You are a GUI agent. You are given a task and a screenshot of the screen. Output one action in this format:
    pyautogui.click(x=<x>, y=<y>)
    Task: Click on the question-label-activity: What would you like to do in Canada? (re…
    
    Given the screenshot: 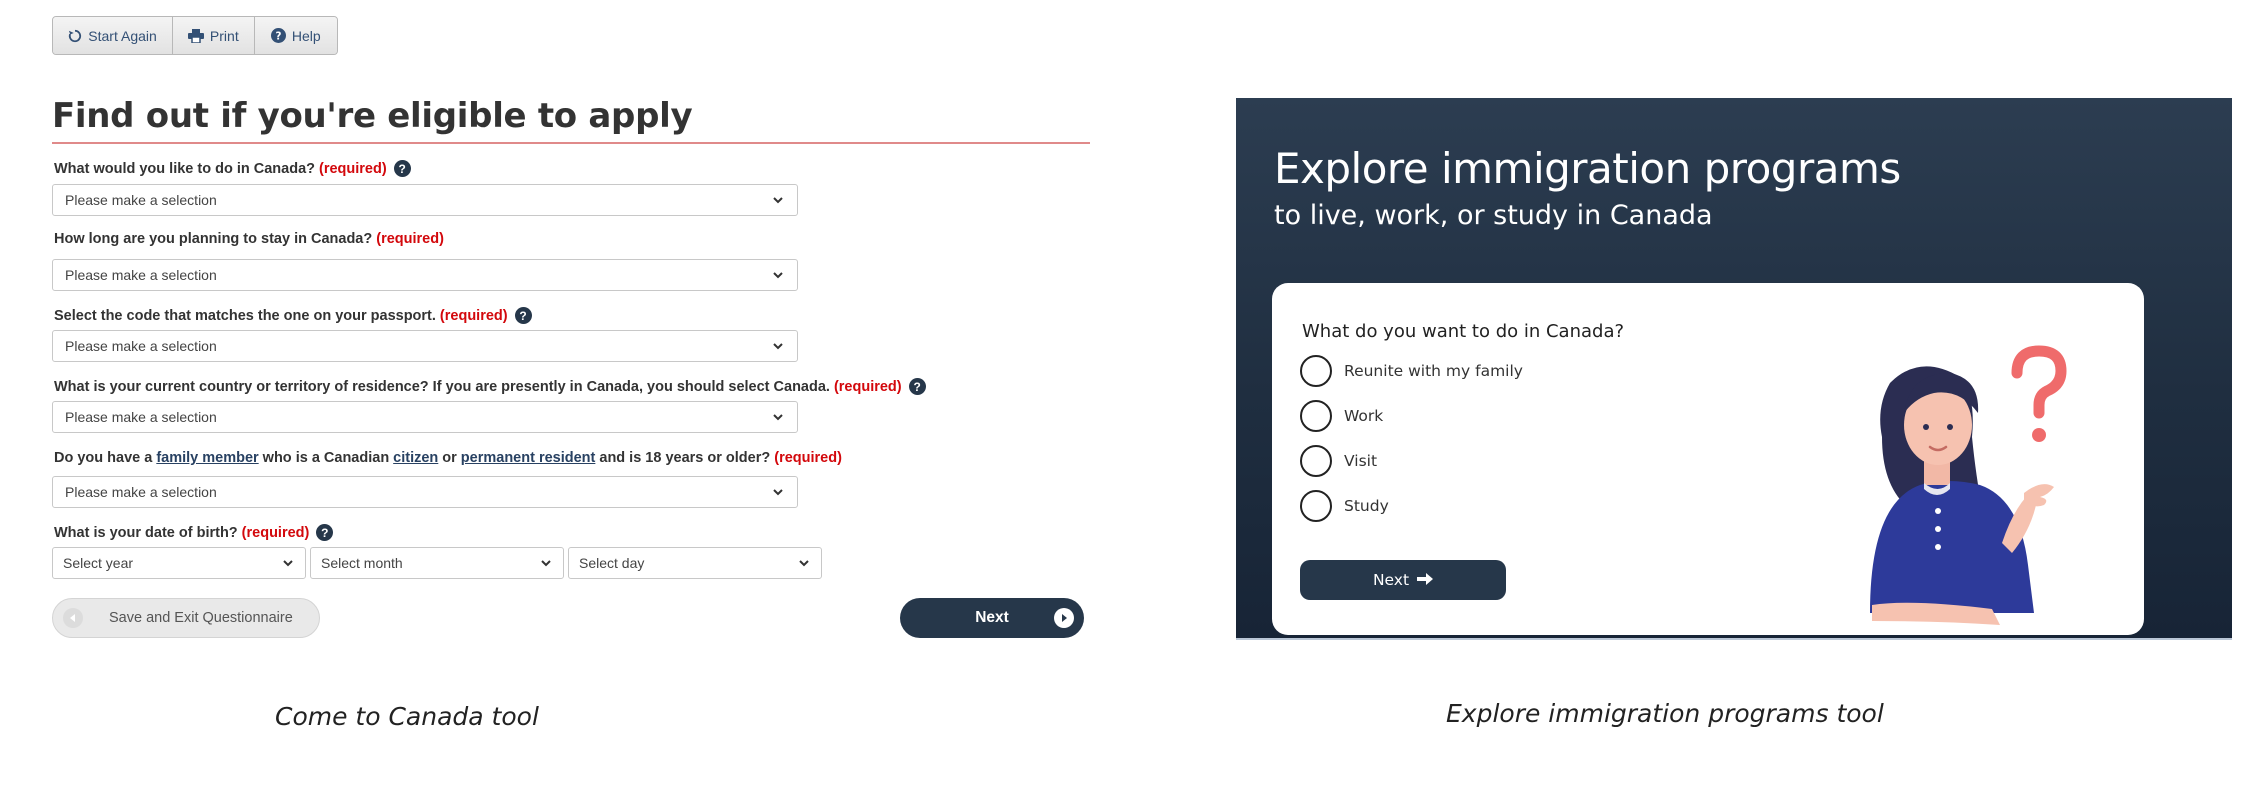 What is the action you would take?
    pyautogui.click(x=232, y=168)
    